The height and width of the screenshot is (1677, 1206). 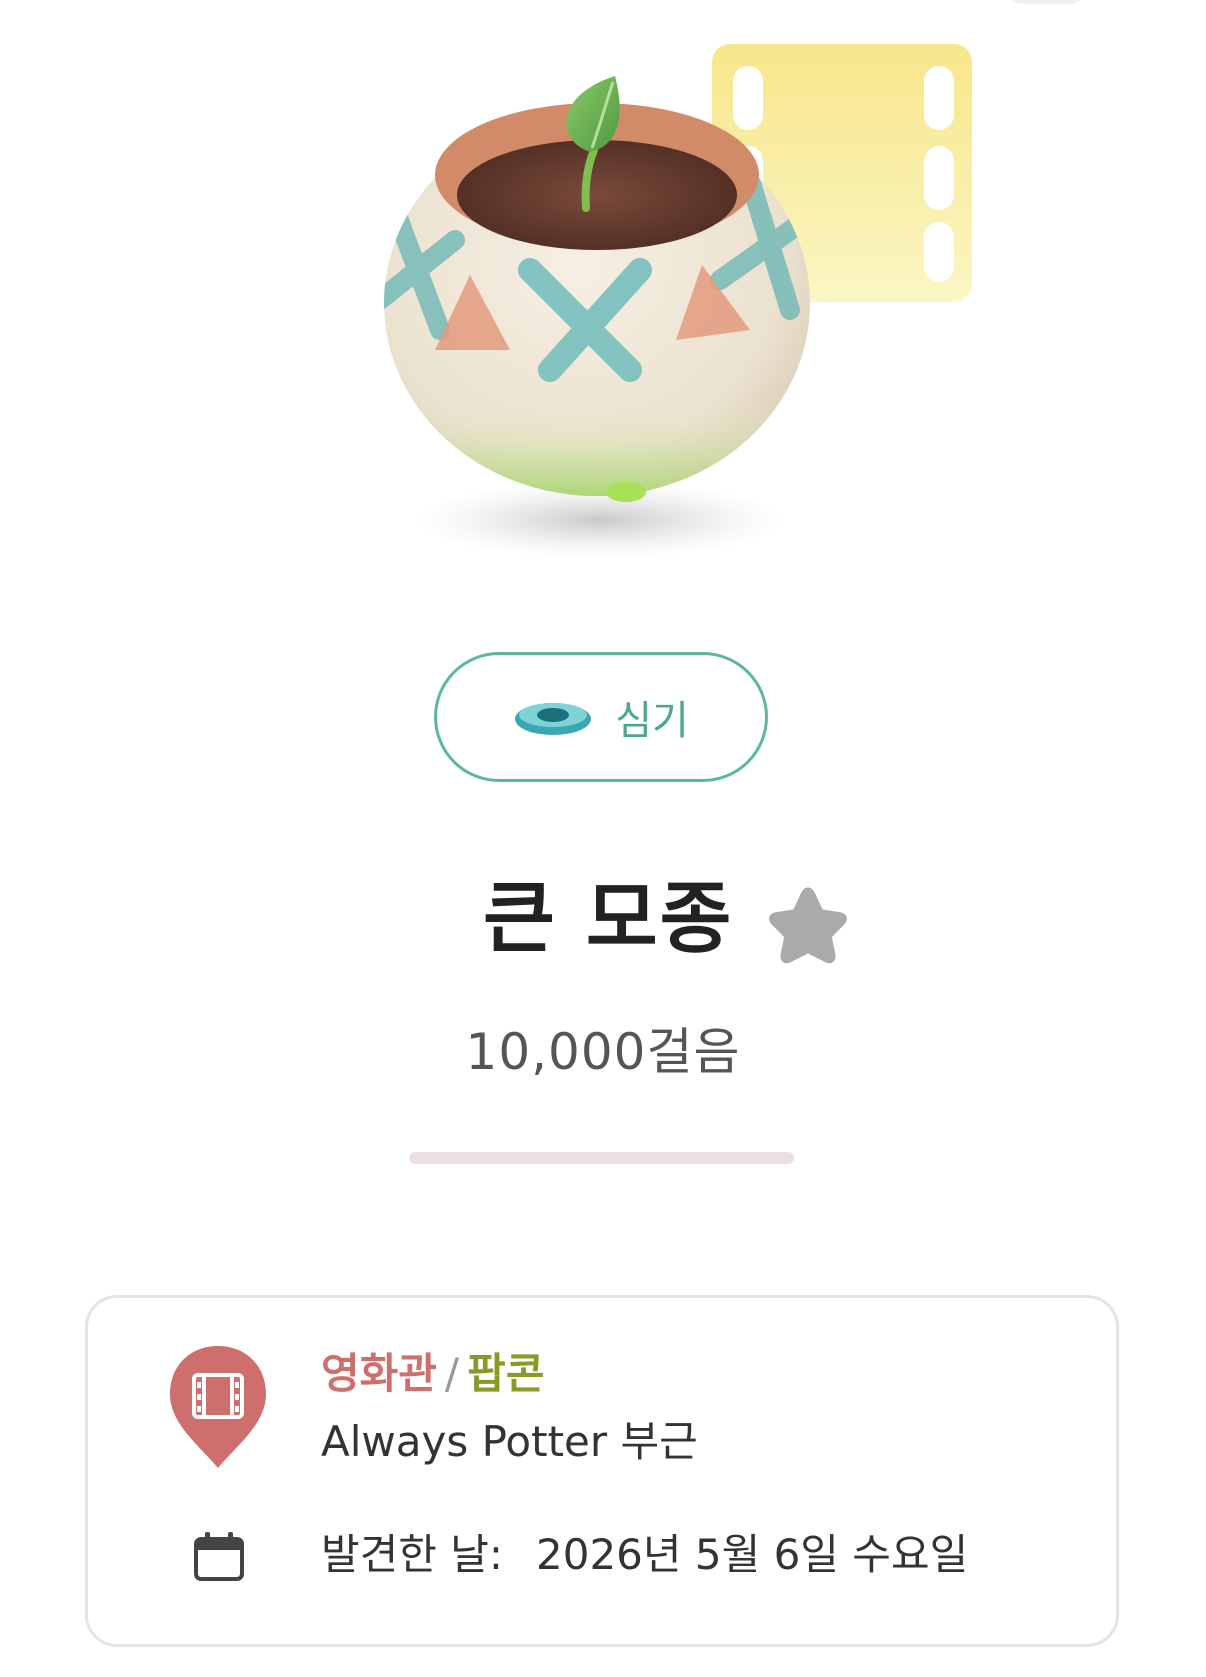 What do you see at coordinates (601, 1158) in the screenshot?
I see `divider` at bounding box center [601, 1158].